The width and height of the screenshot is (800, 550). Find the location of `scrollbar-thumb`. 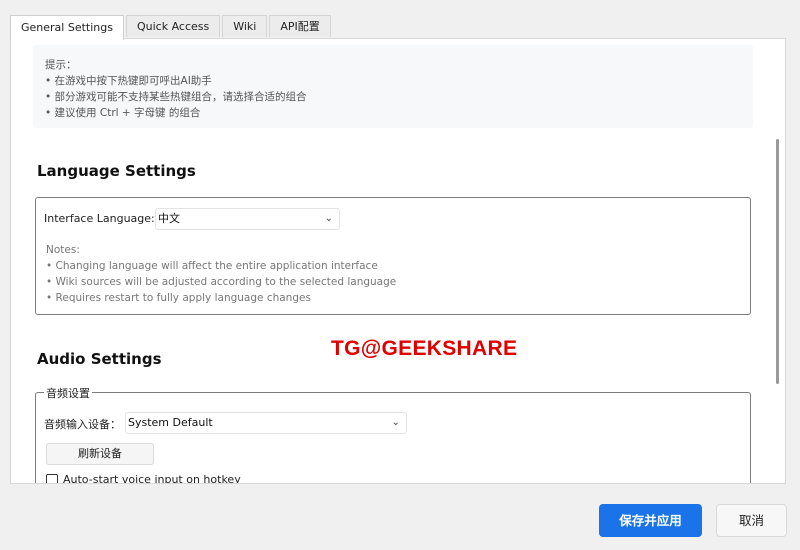

scrollbar-thumb is located at coordinates (777, 261).